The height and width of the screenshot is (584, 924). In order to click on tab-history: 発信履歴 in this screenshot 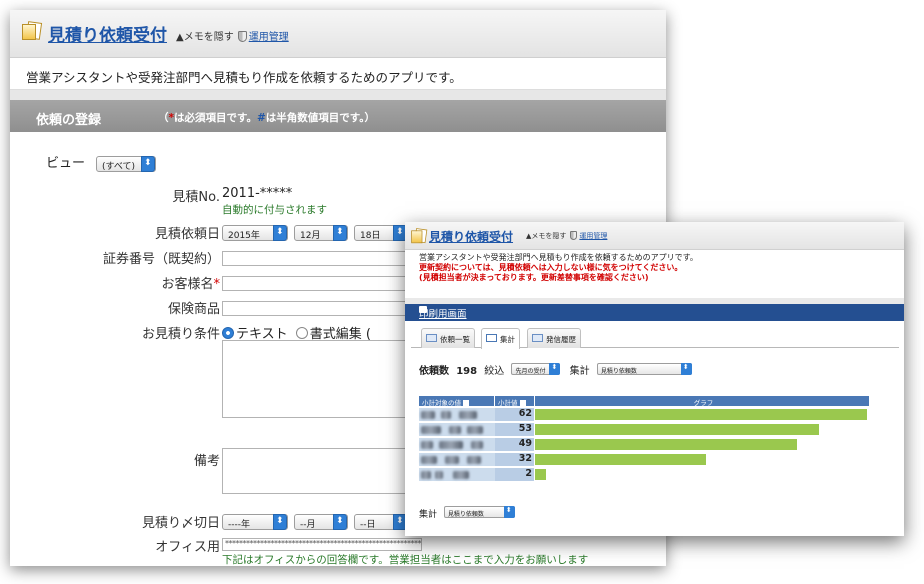, I will do `click(554, 338)`.